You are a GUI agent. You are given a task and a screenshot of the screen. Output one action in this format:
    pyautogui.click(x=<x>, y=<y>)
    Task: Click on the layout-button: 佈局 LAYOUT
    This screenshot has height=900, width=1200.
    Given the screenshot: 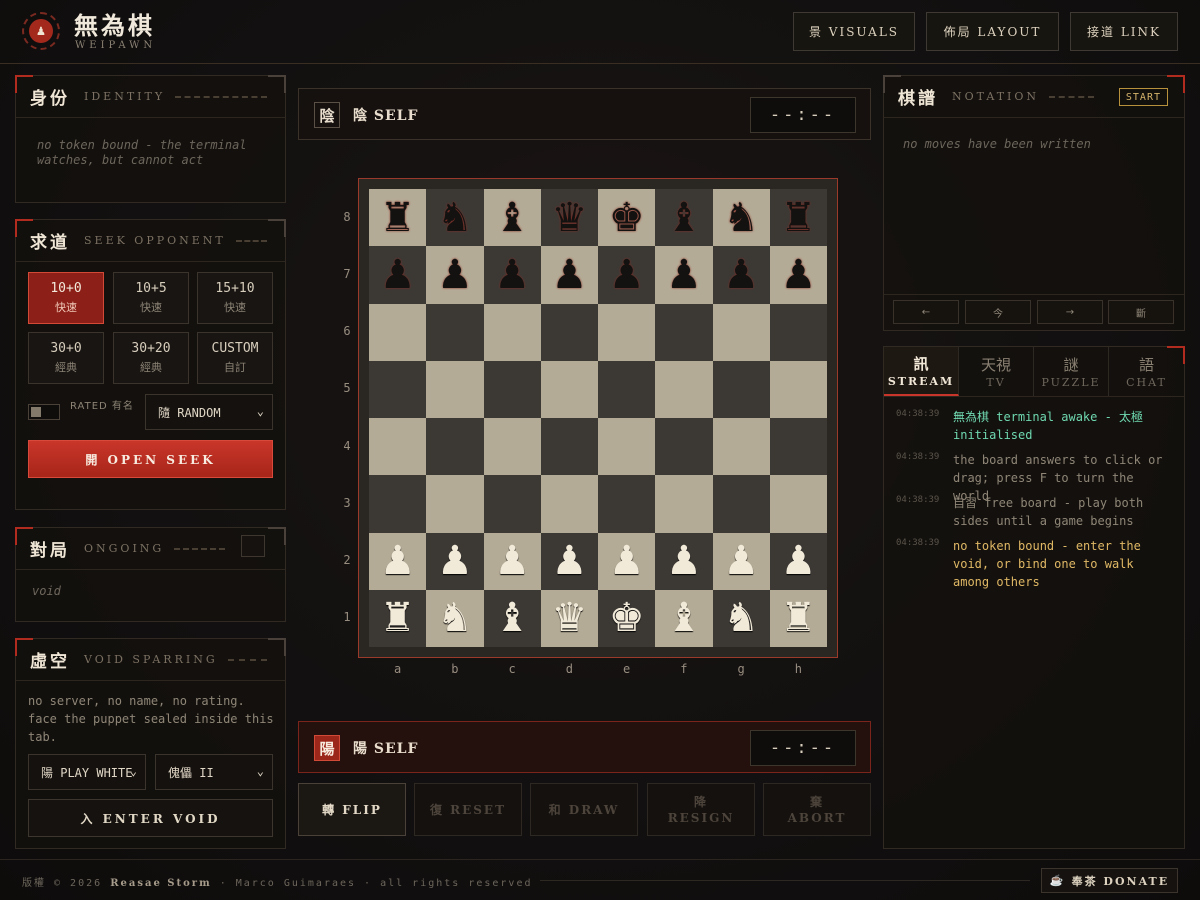 What is the action you would take?
    pyautogui.click(x=992, y=31)
    